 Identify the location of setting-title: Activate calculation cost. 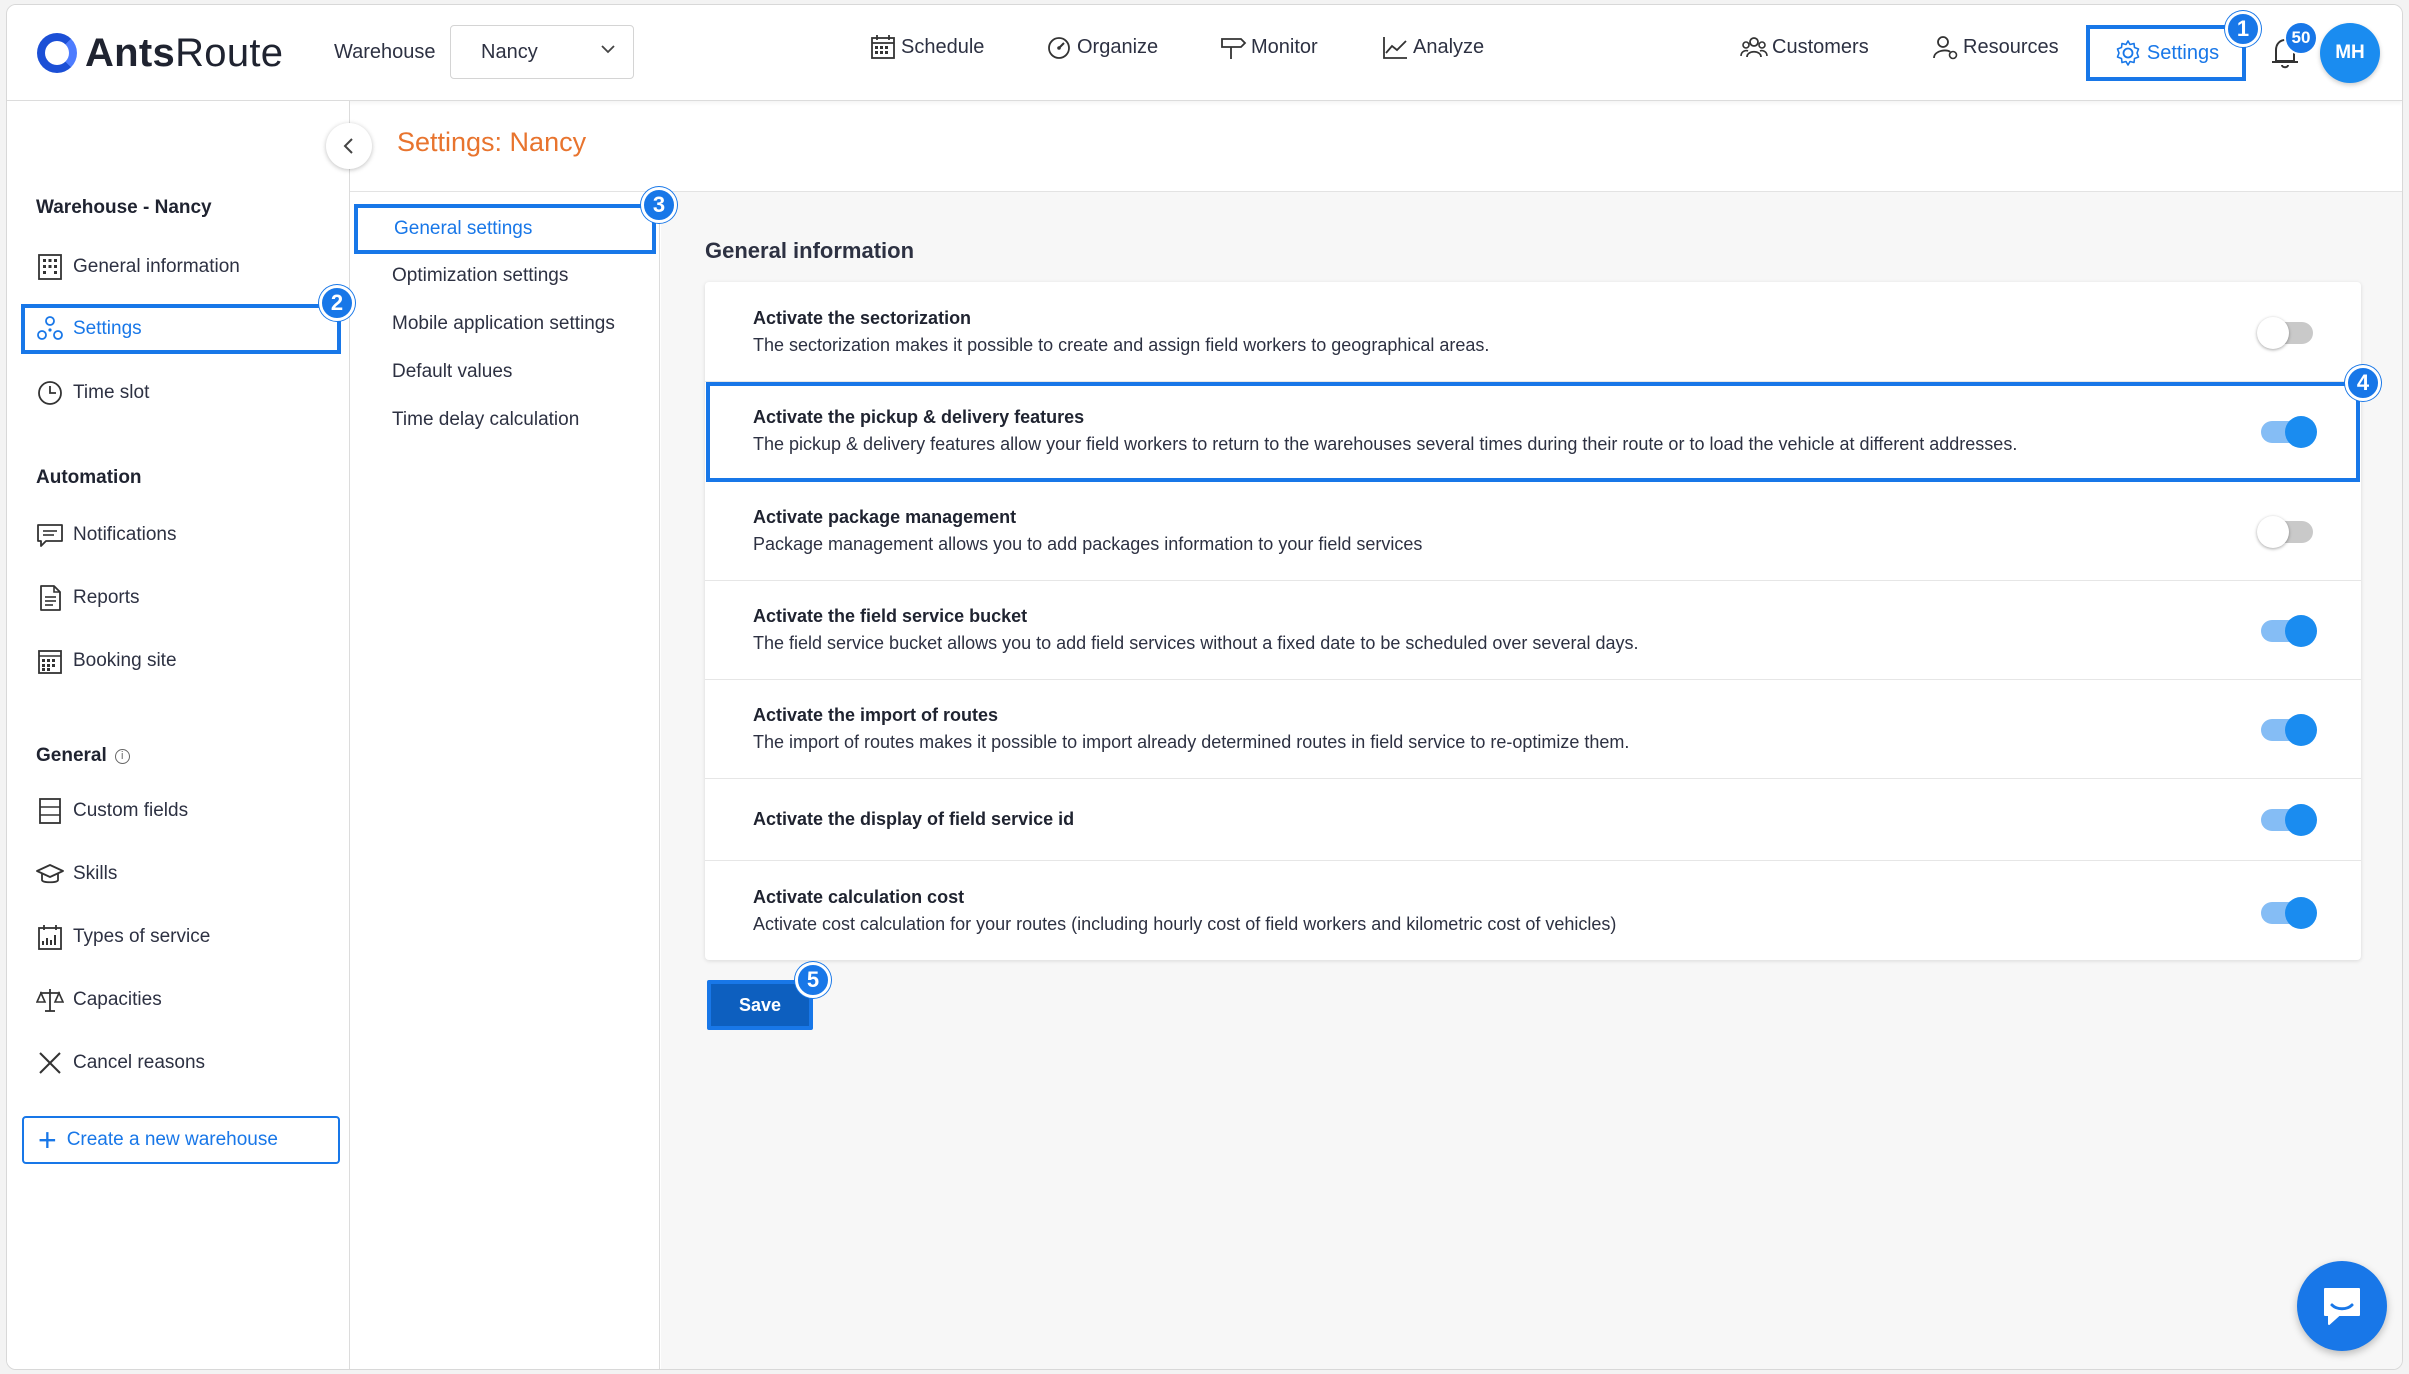
(859, 897).